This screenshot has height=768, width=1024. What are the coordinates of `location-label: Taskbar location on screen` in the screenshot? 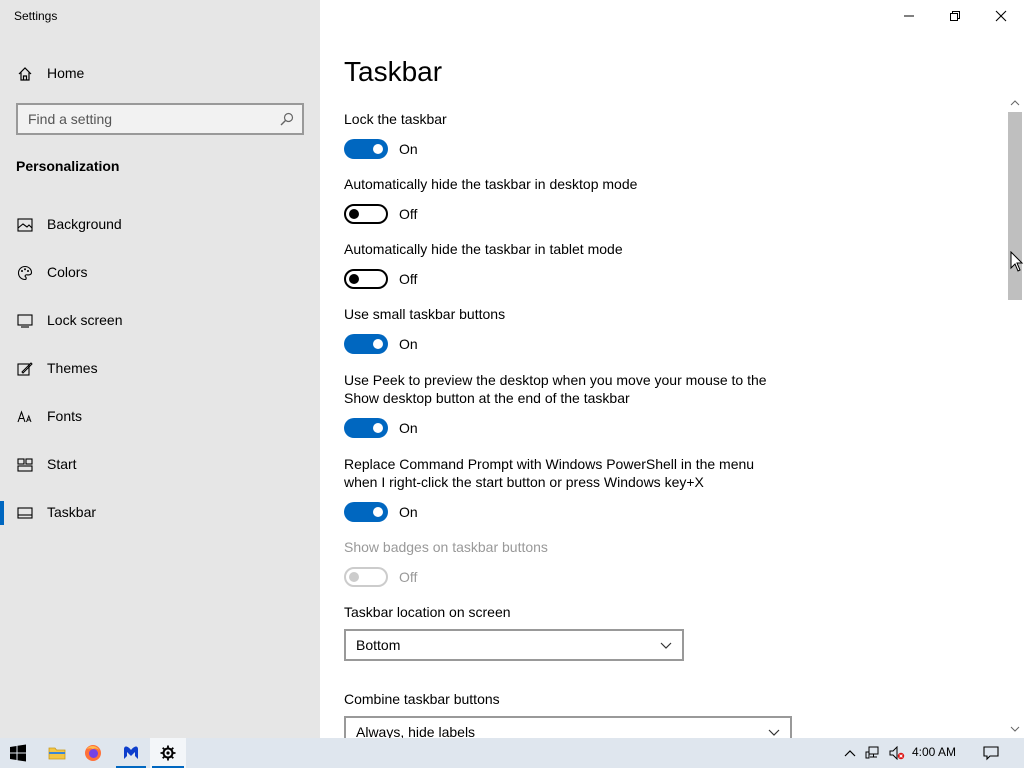 It's located at (427, 612).